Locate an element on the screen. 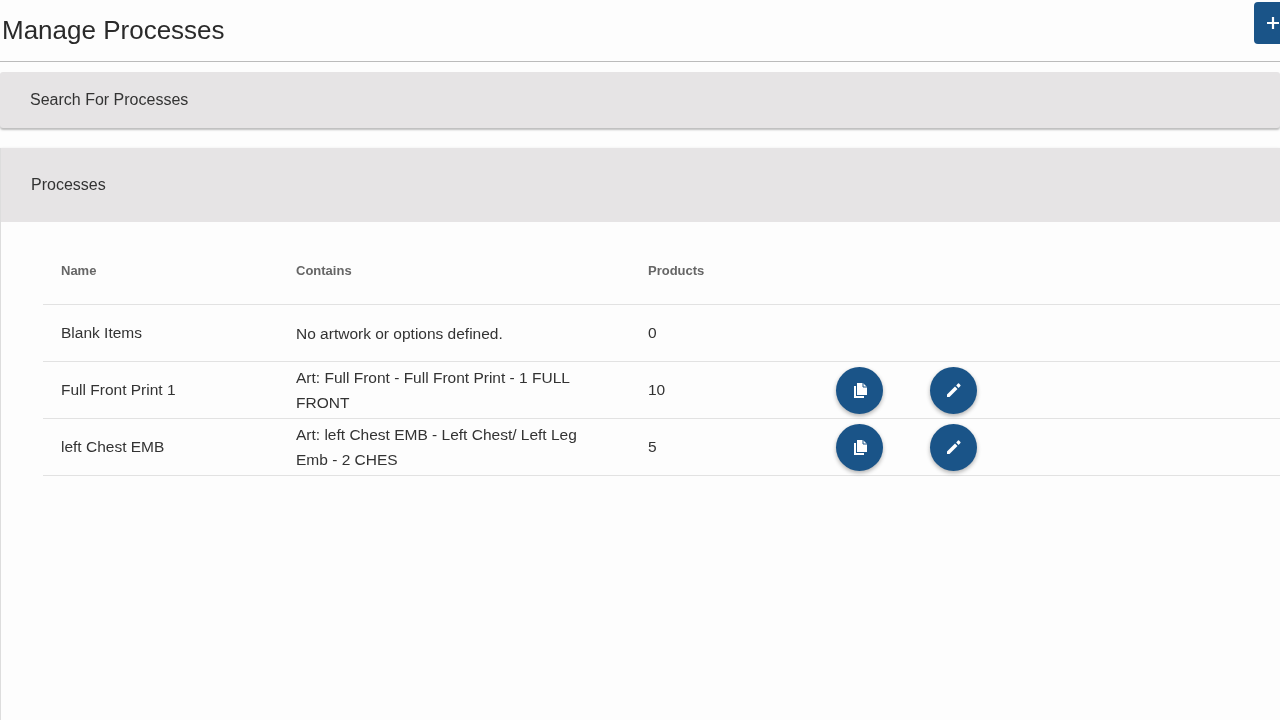 The height and width of the screenshot is (720, 1280). plus-icon is located at coordinates (1273, 22).